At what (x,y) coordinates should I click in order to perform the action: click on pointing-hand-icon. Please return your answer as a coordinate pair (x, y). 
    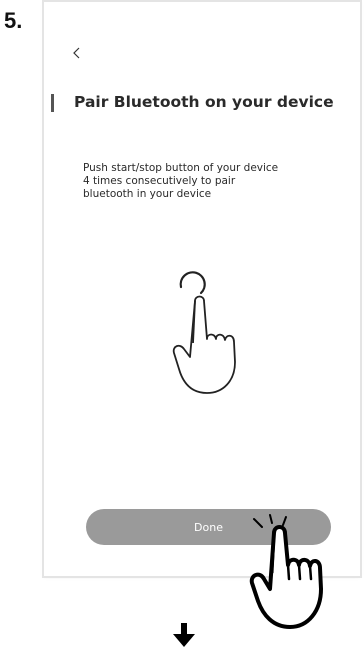
    Looking at the image, I should click on (286, 571).